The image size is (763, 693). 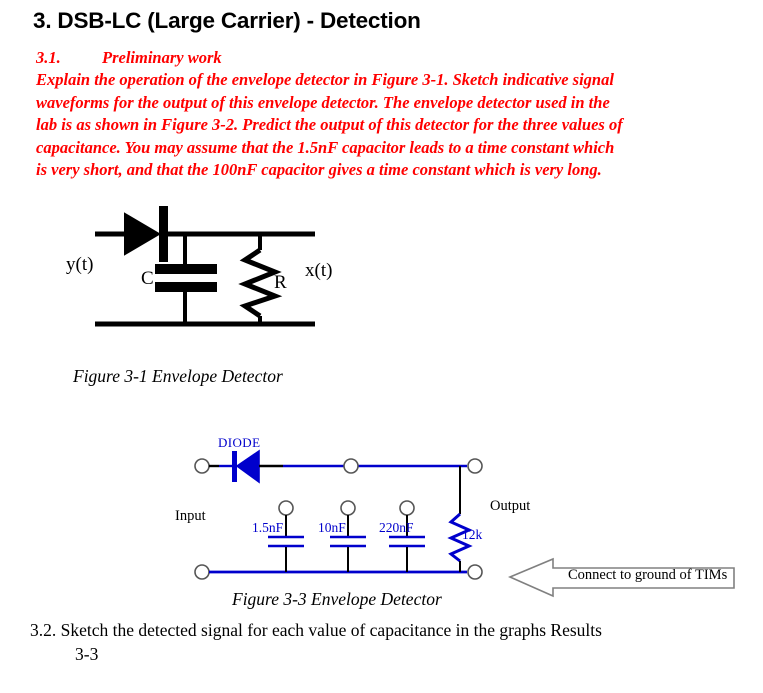 What do you see at coordinates (48, 57) in the screenshot?
I see `subsection-number: 3.1.` at bounding box center [48, 57].